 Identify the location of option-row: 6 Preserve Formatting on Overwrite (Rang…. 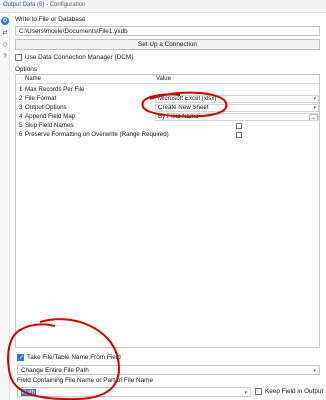
(167, 135).